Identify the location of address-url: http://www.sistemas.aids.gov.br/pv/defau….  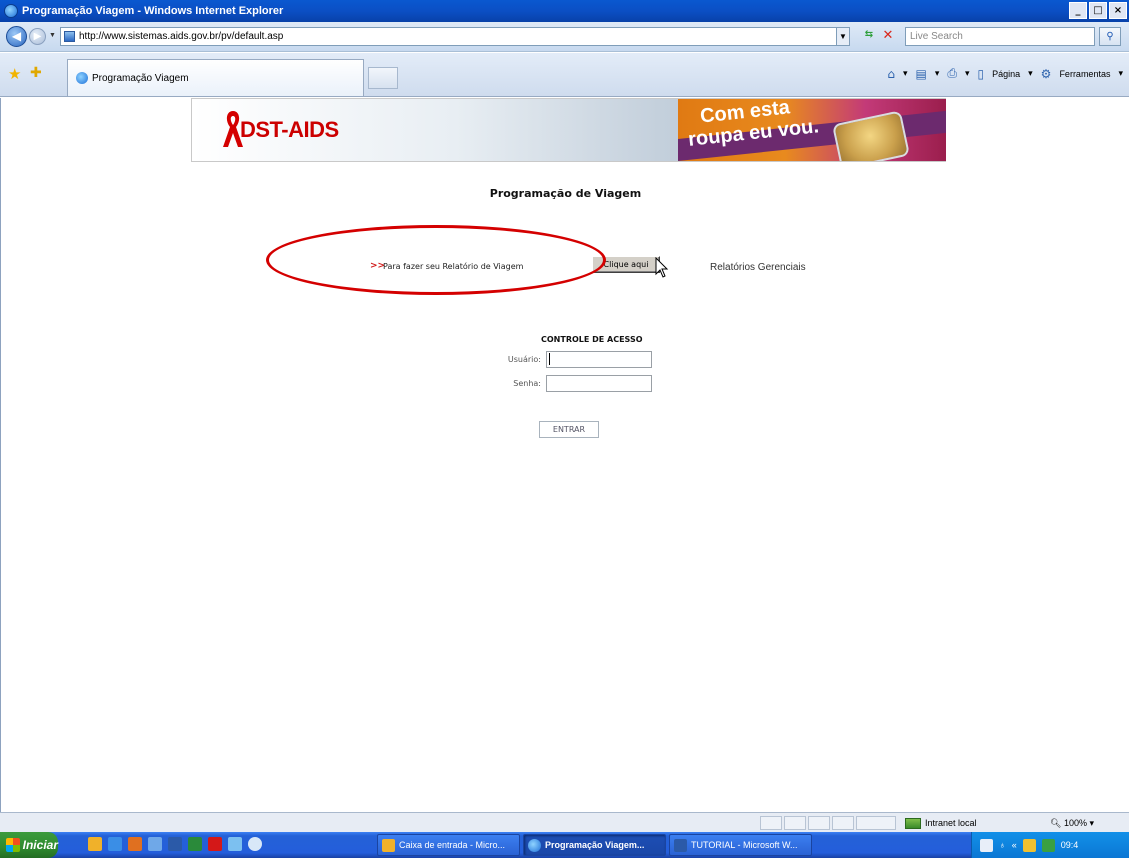
(181, 36).